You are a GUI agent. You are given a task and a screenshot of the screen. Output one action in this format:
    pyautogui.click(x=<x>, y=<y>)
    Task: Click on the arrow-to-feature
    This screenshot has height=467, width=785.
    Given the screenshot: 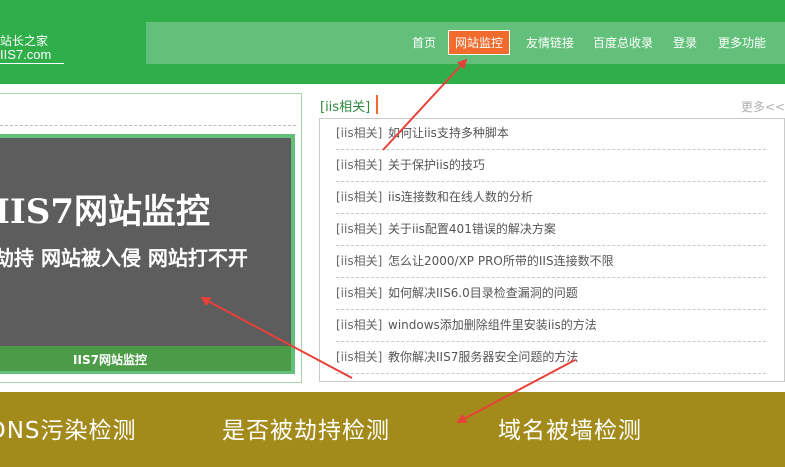 What is the action you would take?
    pyautogui.click(x=516, y=391)
    